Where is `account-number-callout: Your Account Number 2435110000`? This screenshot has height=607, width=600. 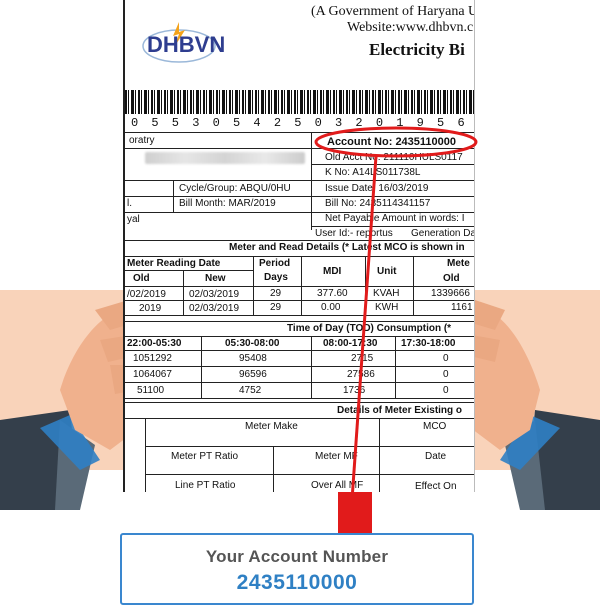 account-number-callout: Your Account Number 2435110000 is located at coordinates (297, 569).